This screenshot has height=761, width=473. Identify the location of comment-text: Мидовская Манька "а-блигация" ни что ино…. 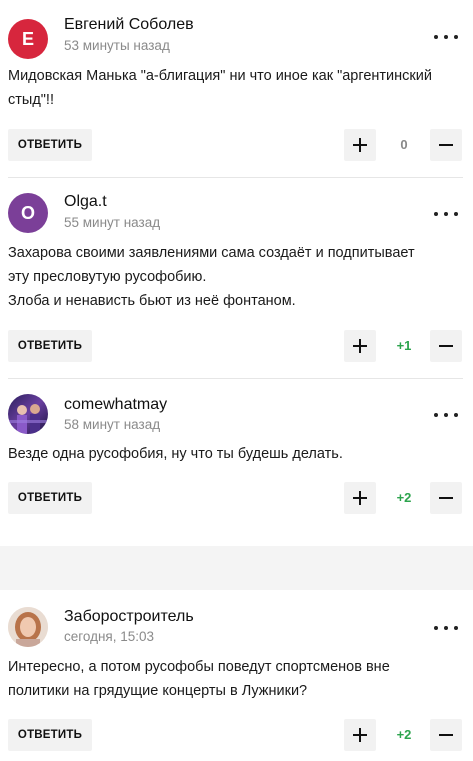
(234, 88).